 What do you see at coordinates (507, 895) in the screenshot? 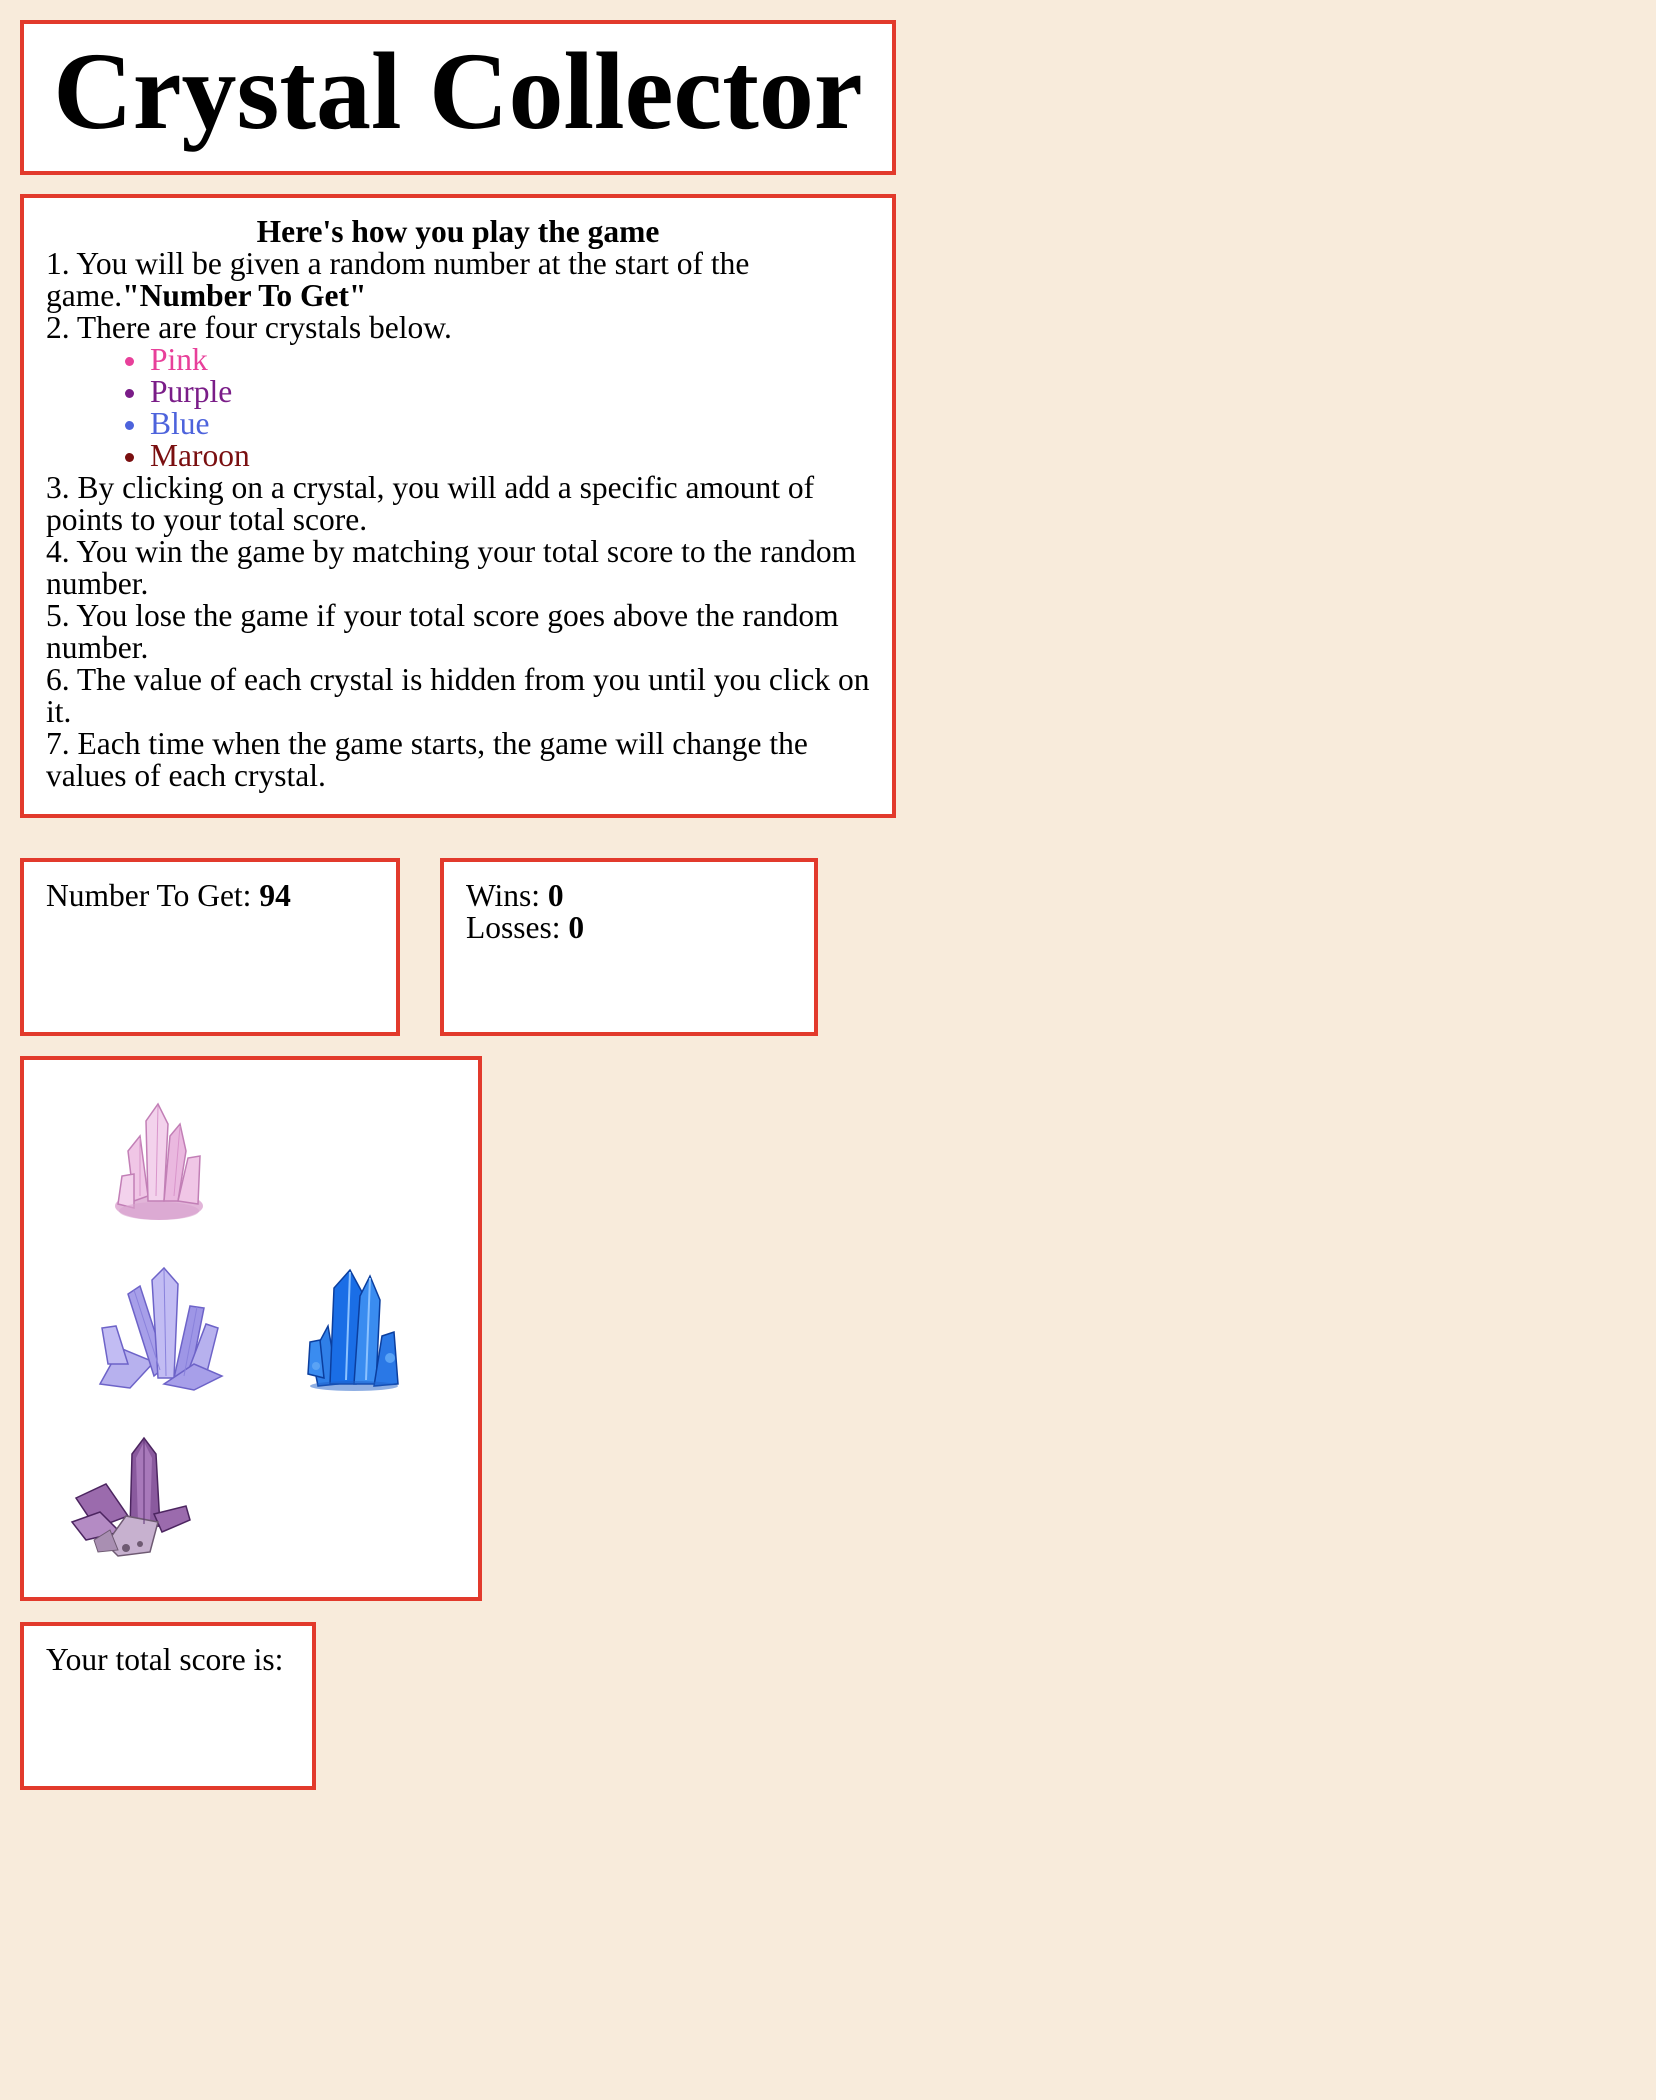
I see `wins-label: Wins:` at bounding box center [507, 895].